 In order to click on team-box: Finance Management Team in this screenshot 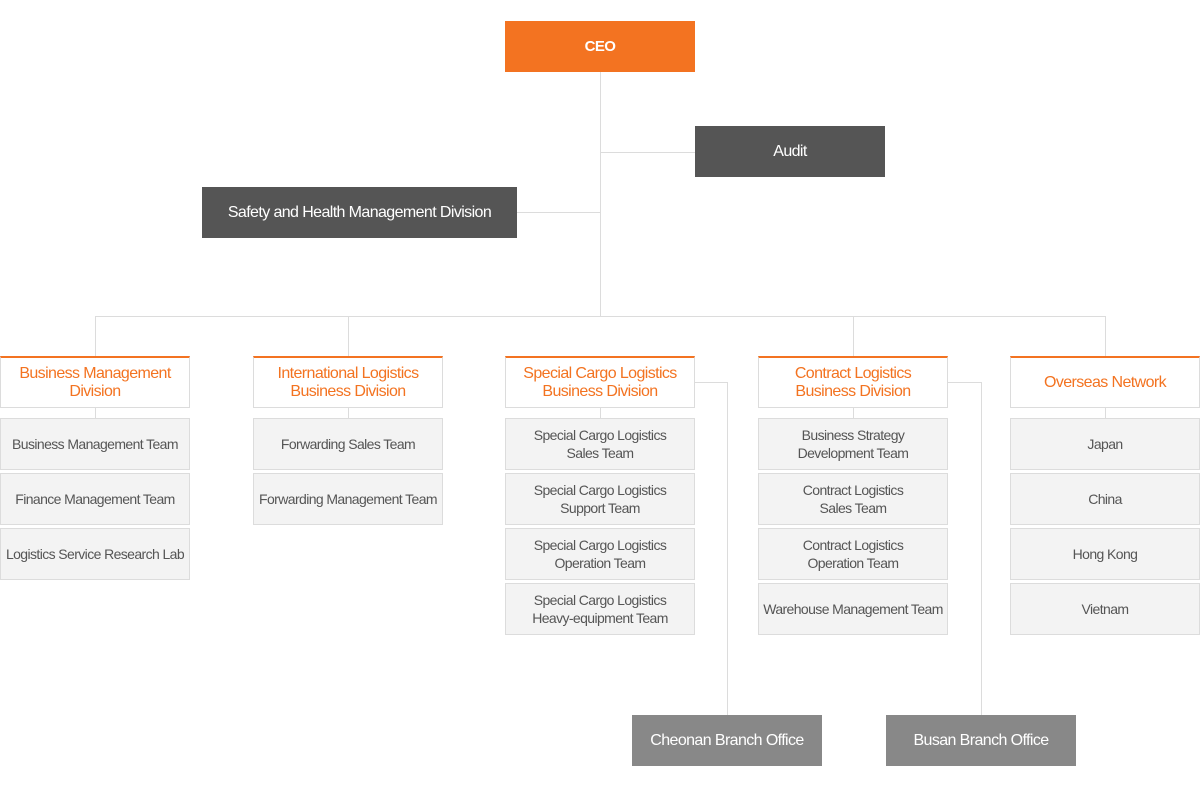, I will do `click(95, 499)`.